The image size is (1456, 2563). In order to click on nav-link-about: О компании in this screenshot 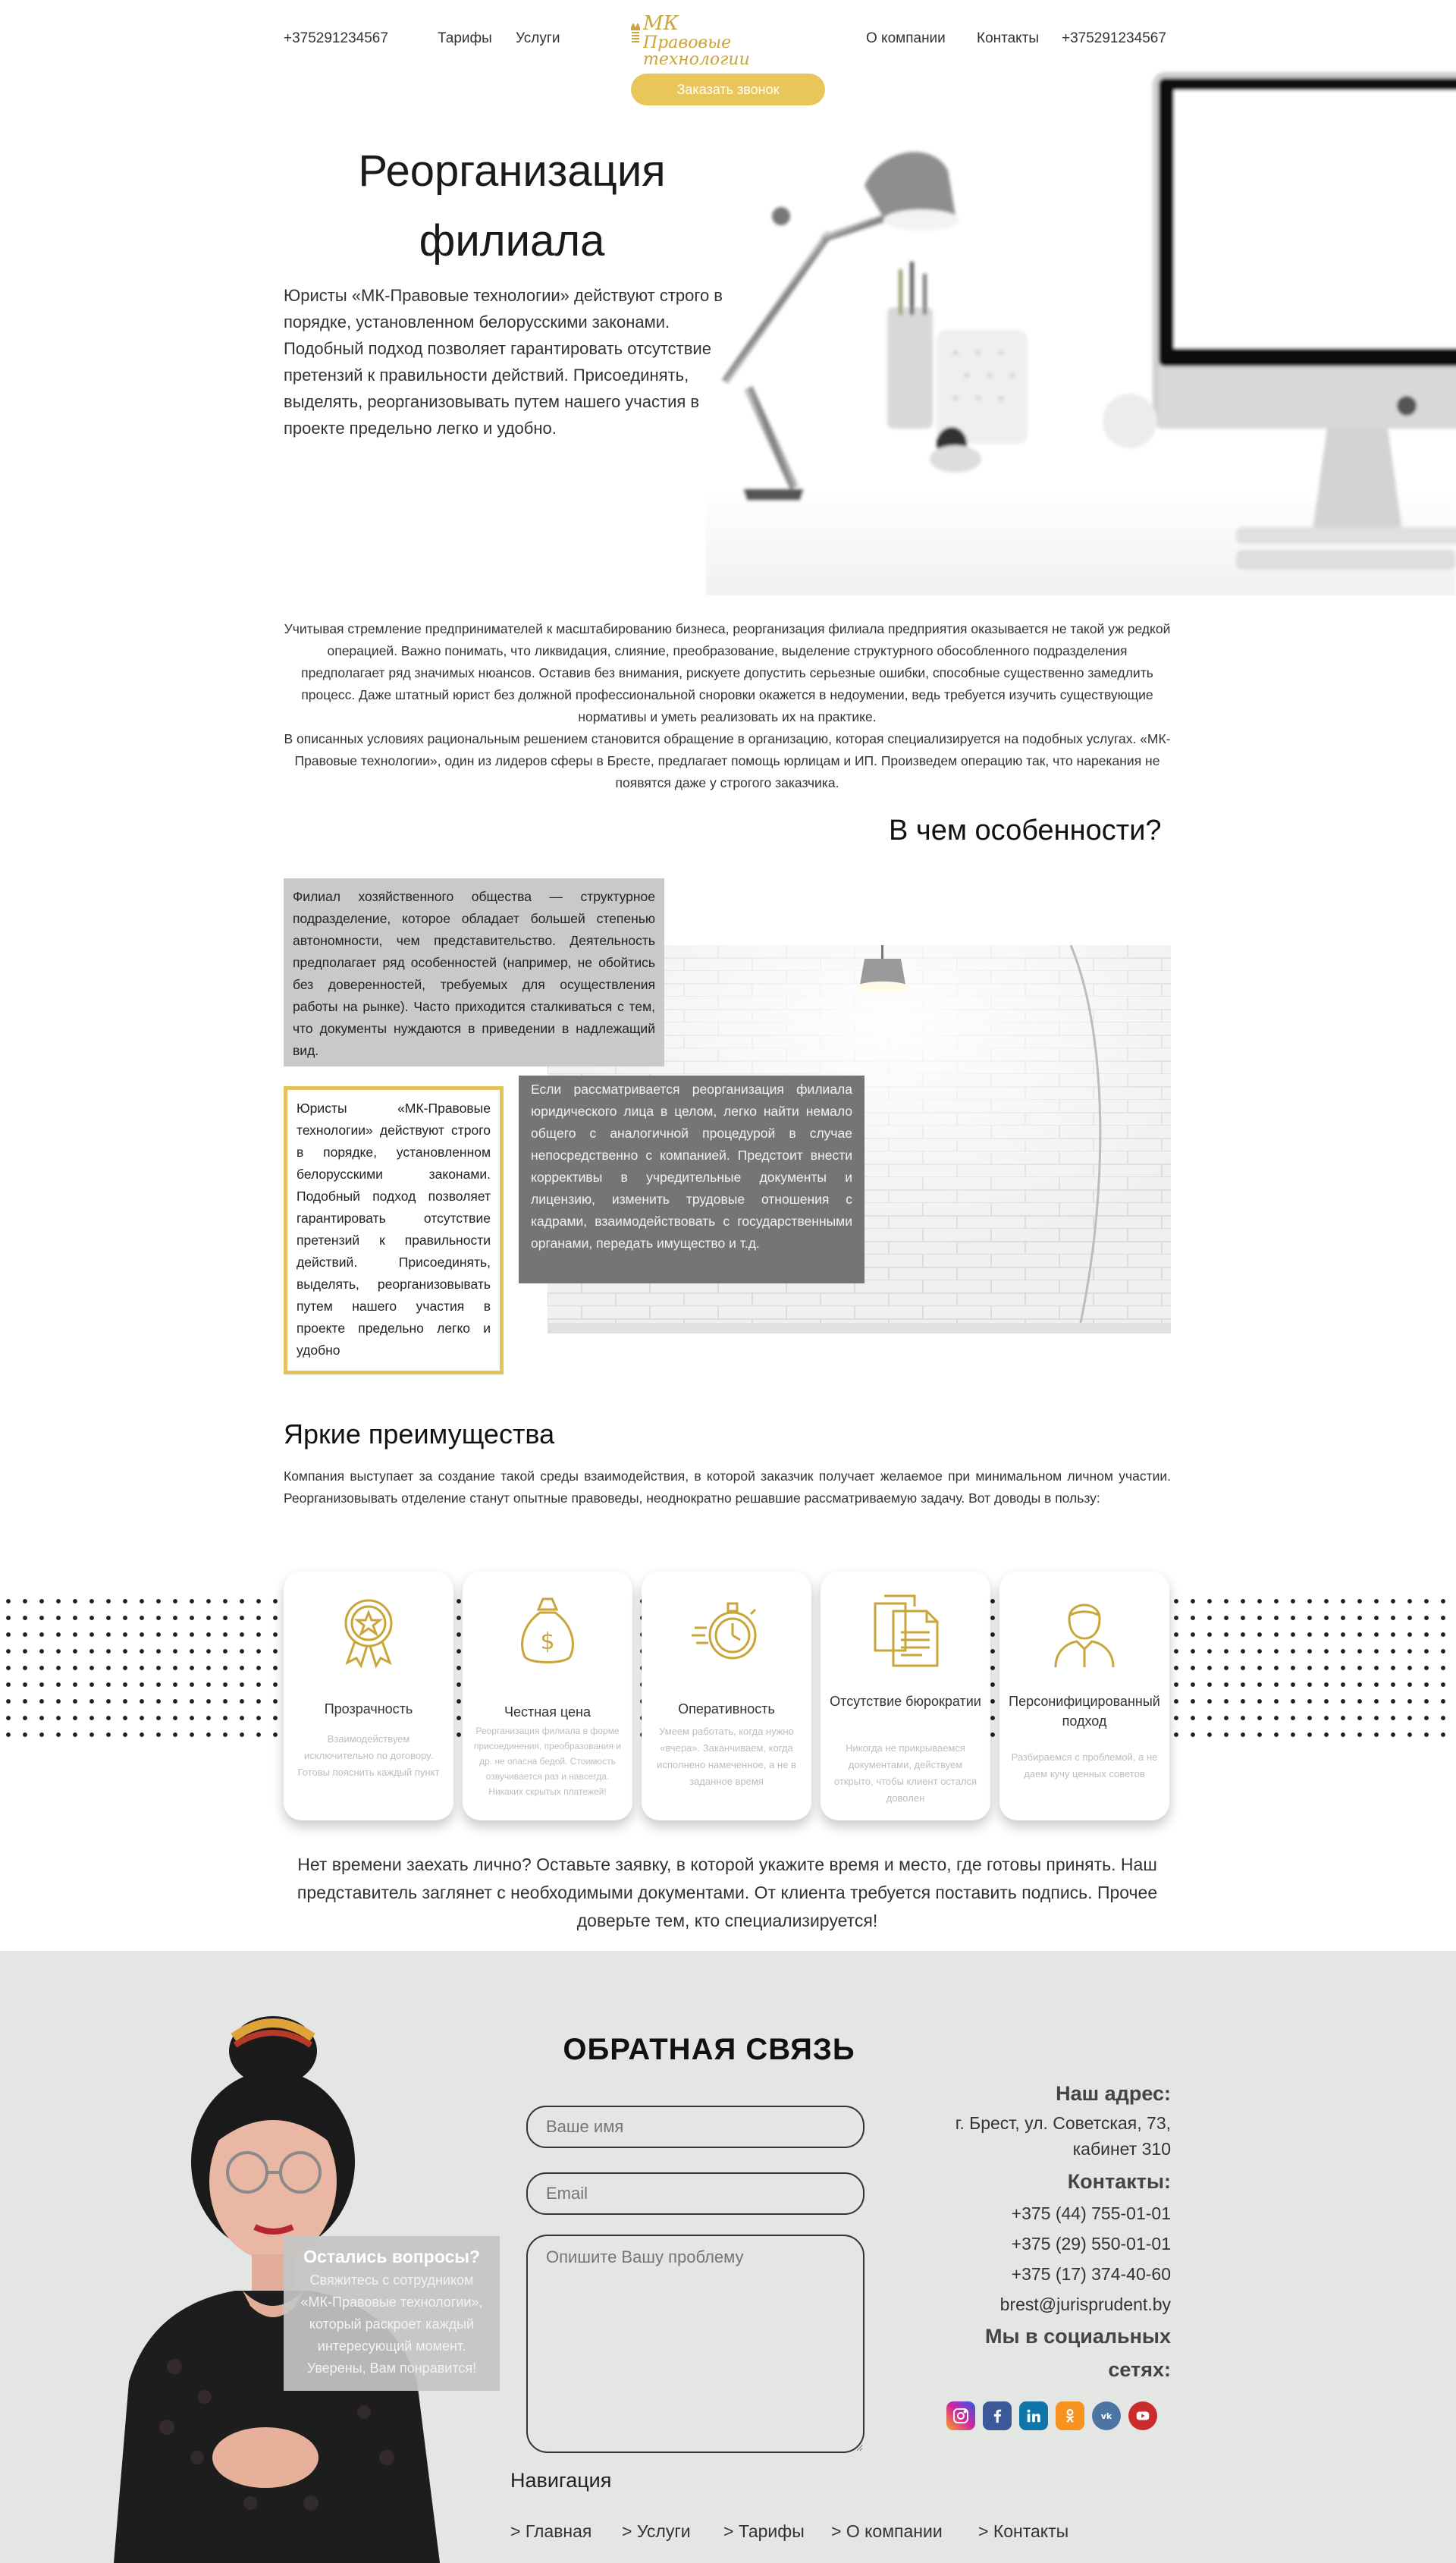, I will do `click(906, 38)`.